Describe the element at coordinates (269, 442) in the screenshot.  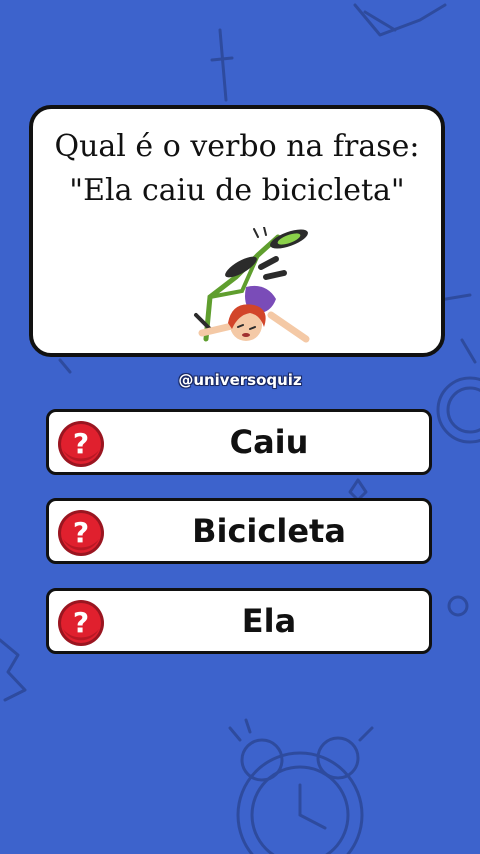
I see `option-label: Caiu` at that location.